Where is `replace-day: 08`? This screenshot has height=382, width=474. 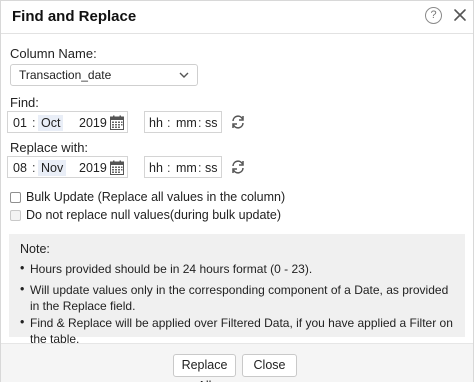
replace-day: 08 is located at coordinates (20, 168).